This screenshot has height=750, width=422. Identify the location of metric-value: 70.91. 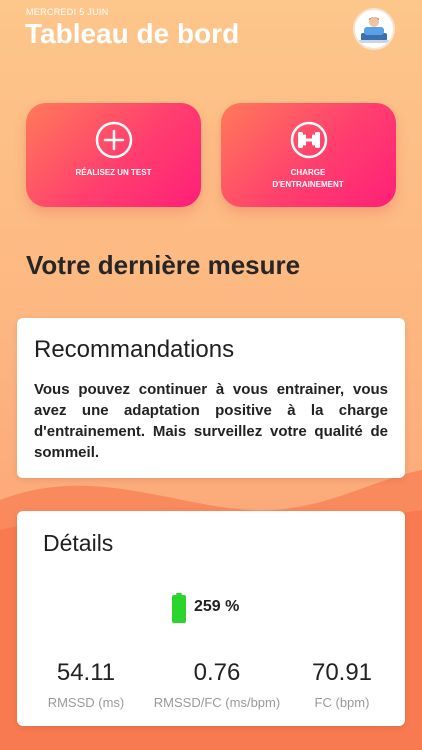
(342, 672).